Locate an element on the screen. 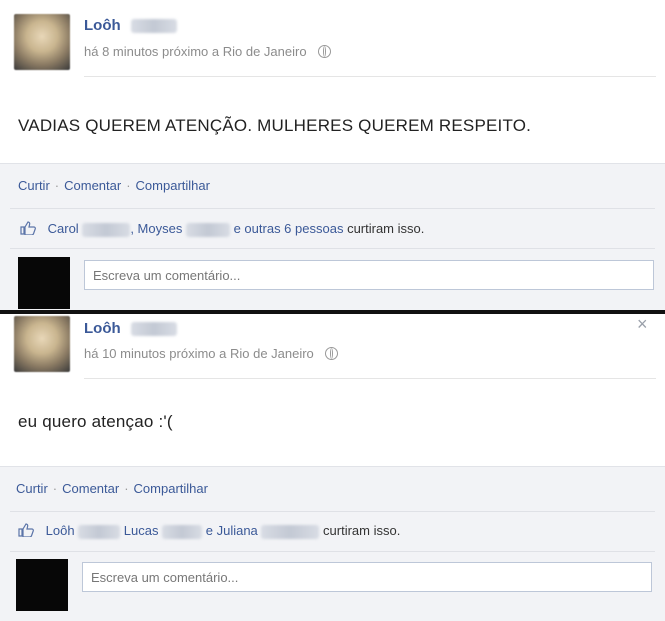 The width and height of the screenshot is (665, 621). status-text: eu quero atençao :'( is located at coordinates (95, 421).